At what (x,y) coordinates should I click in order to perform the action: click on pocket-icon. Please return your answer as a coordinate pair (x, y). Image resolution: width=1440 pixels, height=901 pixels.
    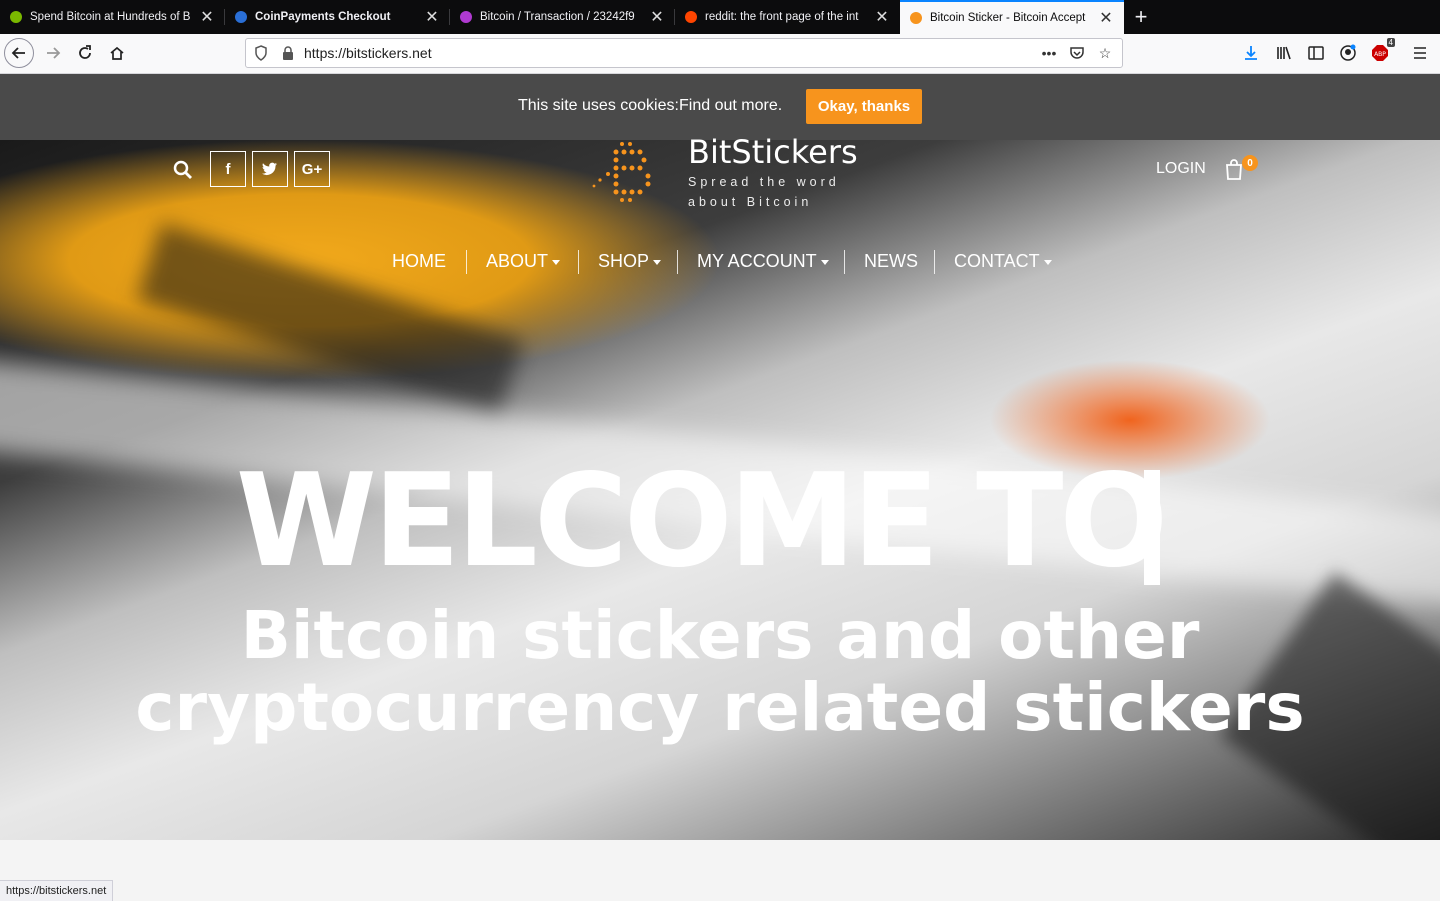
    Looking at the image, I should click on (1077, 53).